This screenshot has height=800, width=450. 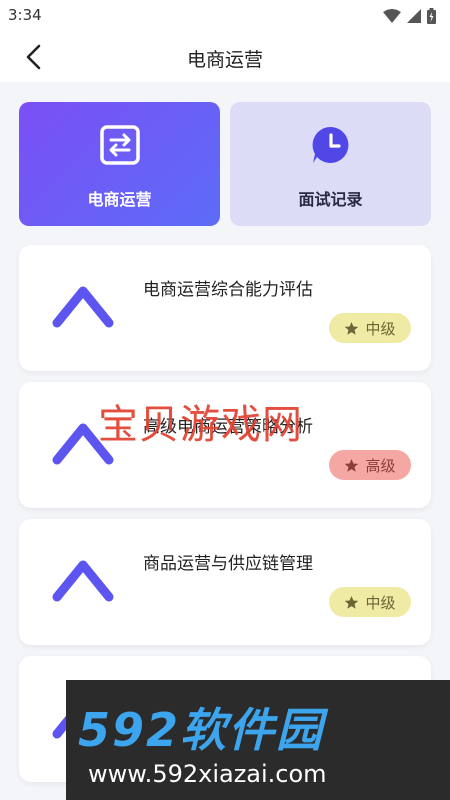 I want to click on battery-icon, so click(x=431, y=16).